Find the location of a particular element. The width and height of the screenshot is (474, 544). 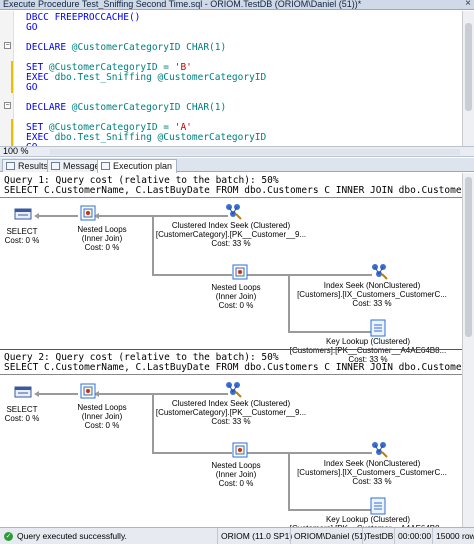

tab-execution-plan: Execution plan is located at coordinates (137, 166).